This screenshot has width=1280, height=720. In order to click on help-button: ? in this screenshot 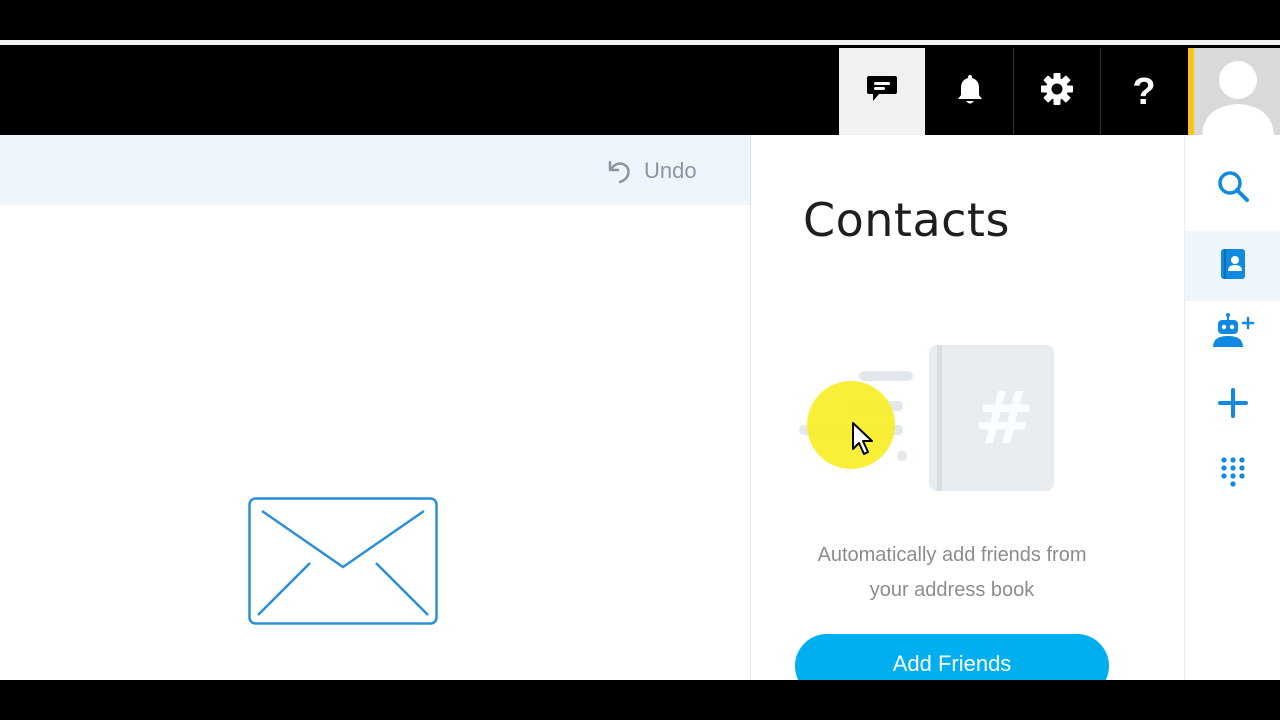, I will do `click(1144, 91)`.